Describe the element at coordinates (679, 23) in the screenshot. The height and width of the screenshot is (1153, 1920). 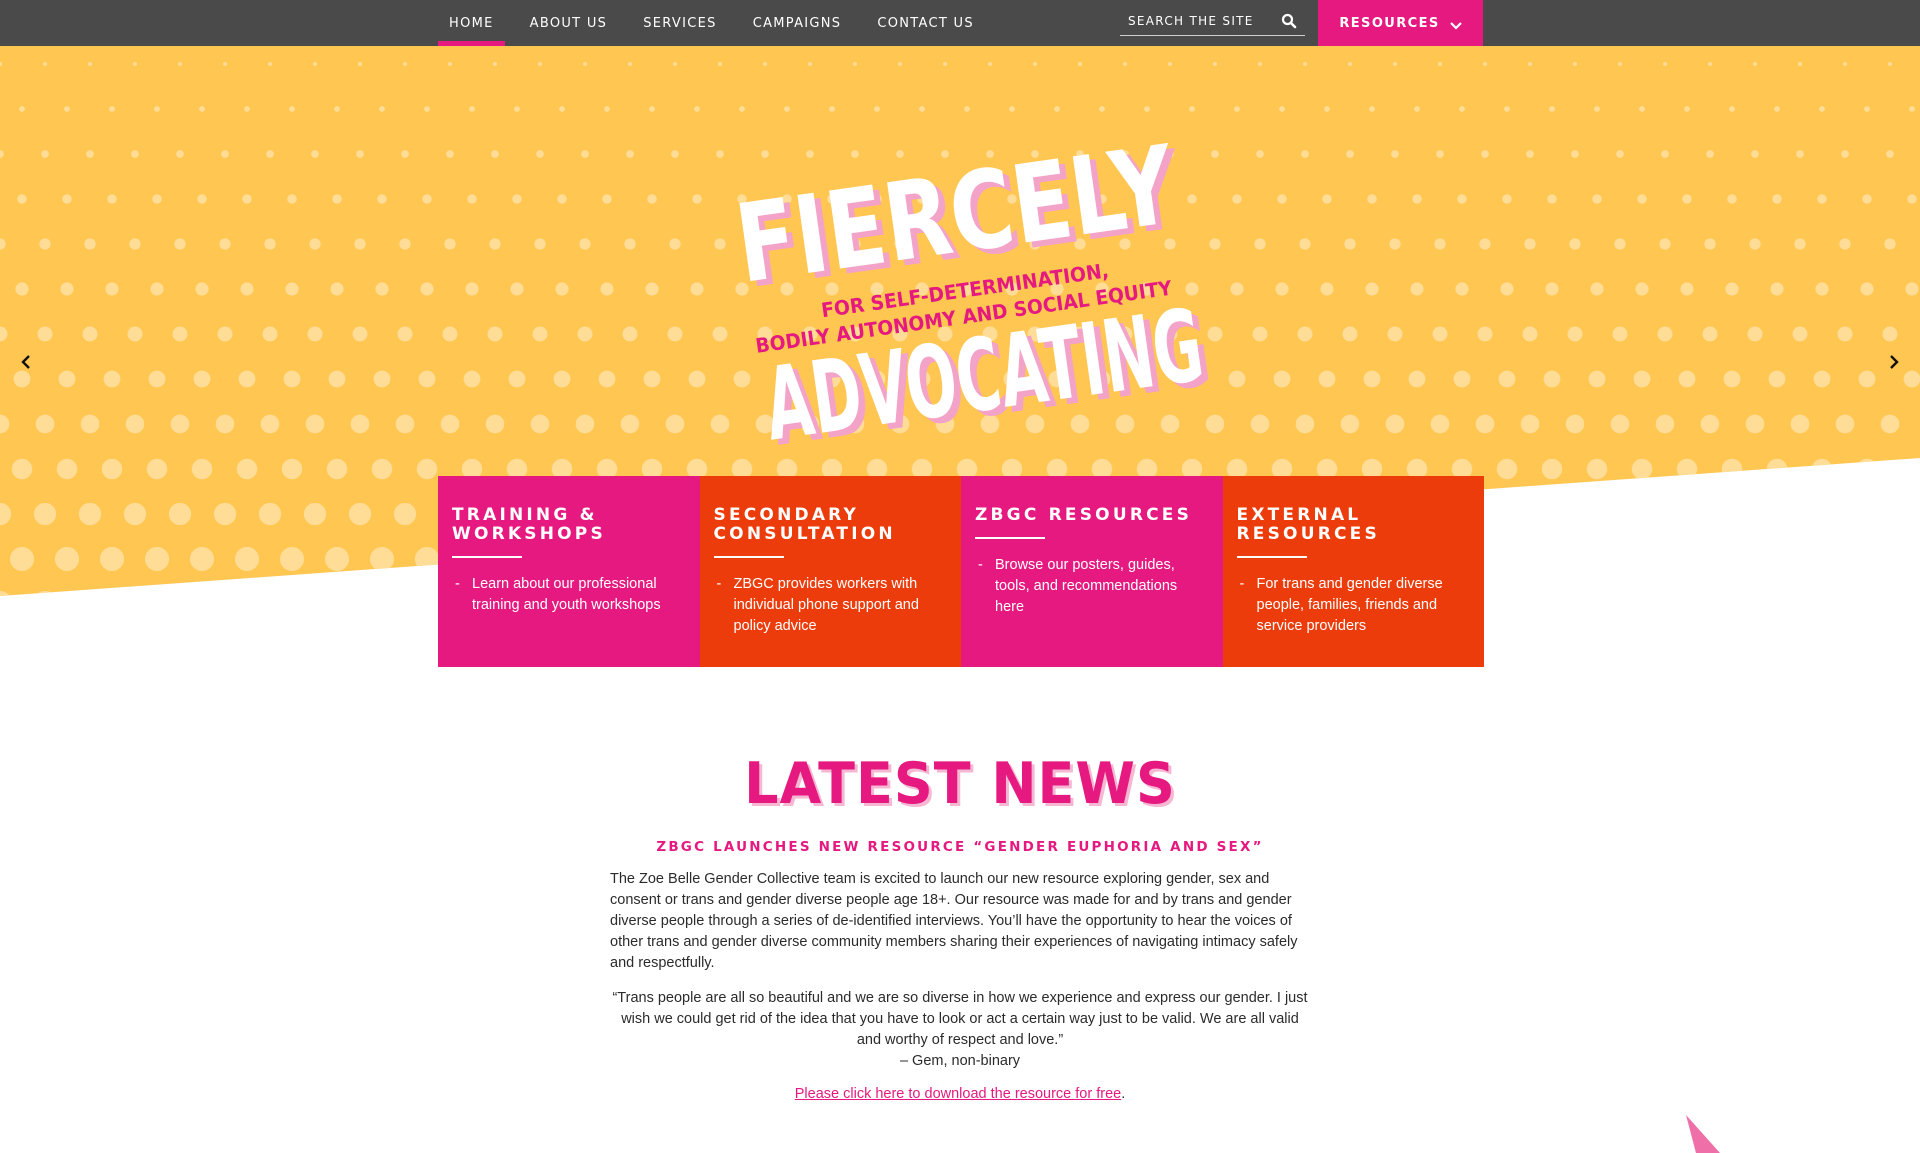
I see `nav-item-services: SERVICES` at that location.